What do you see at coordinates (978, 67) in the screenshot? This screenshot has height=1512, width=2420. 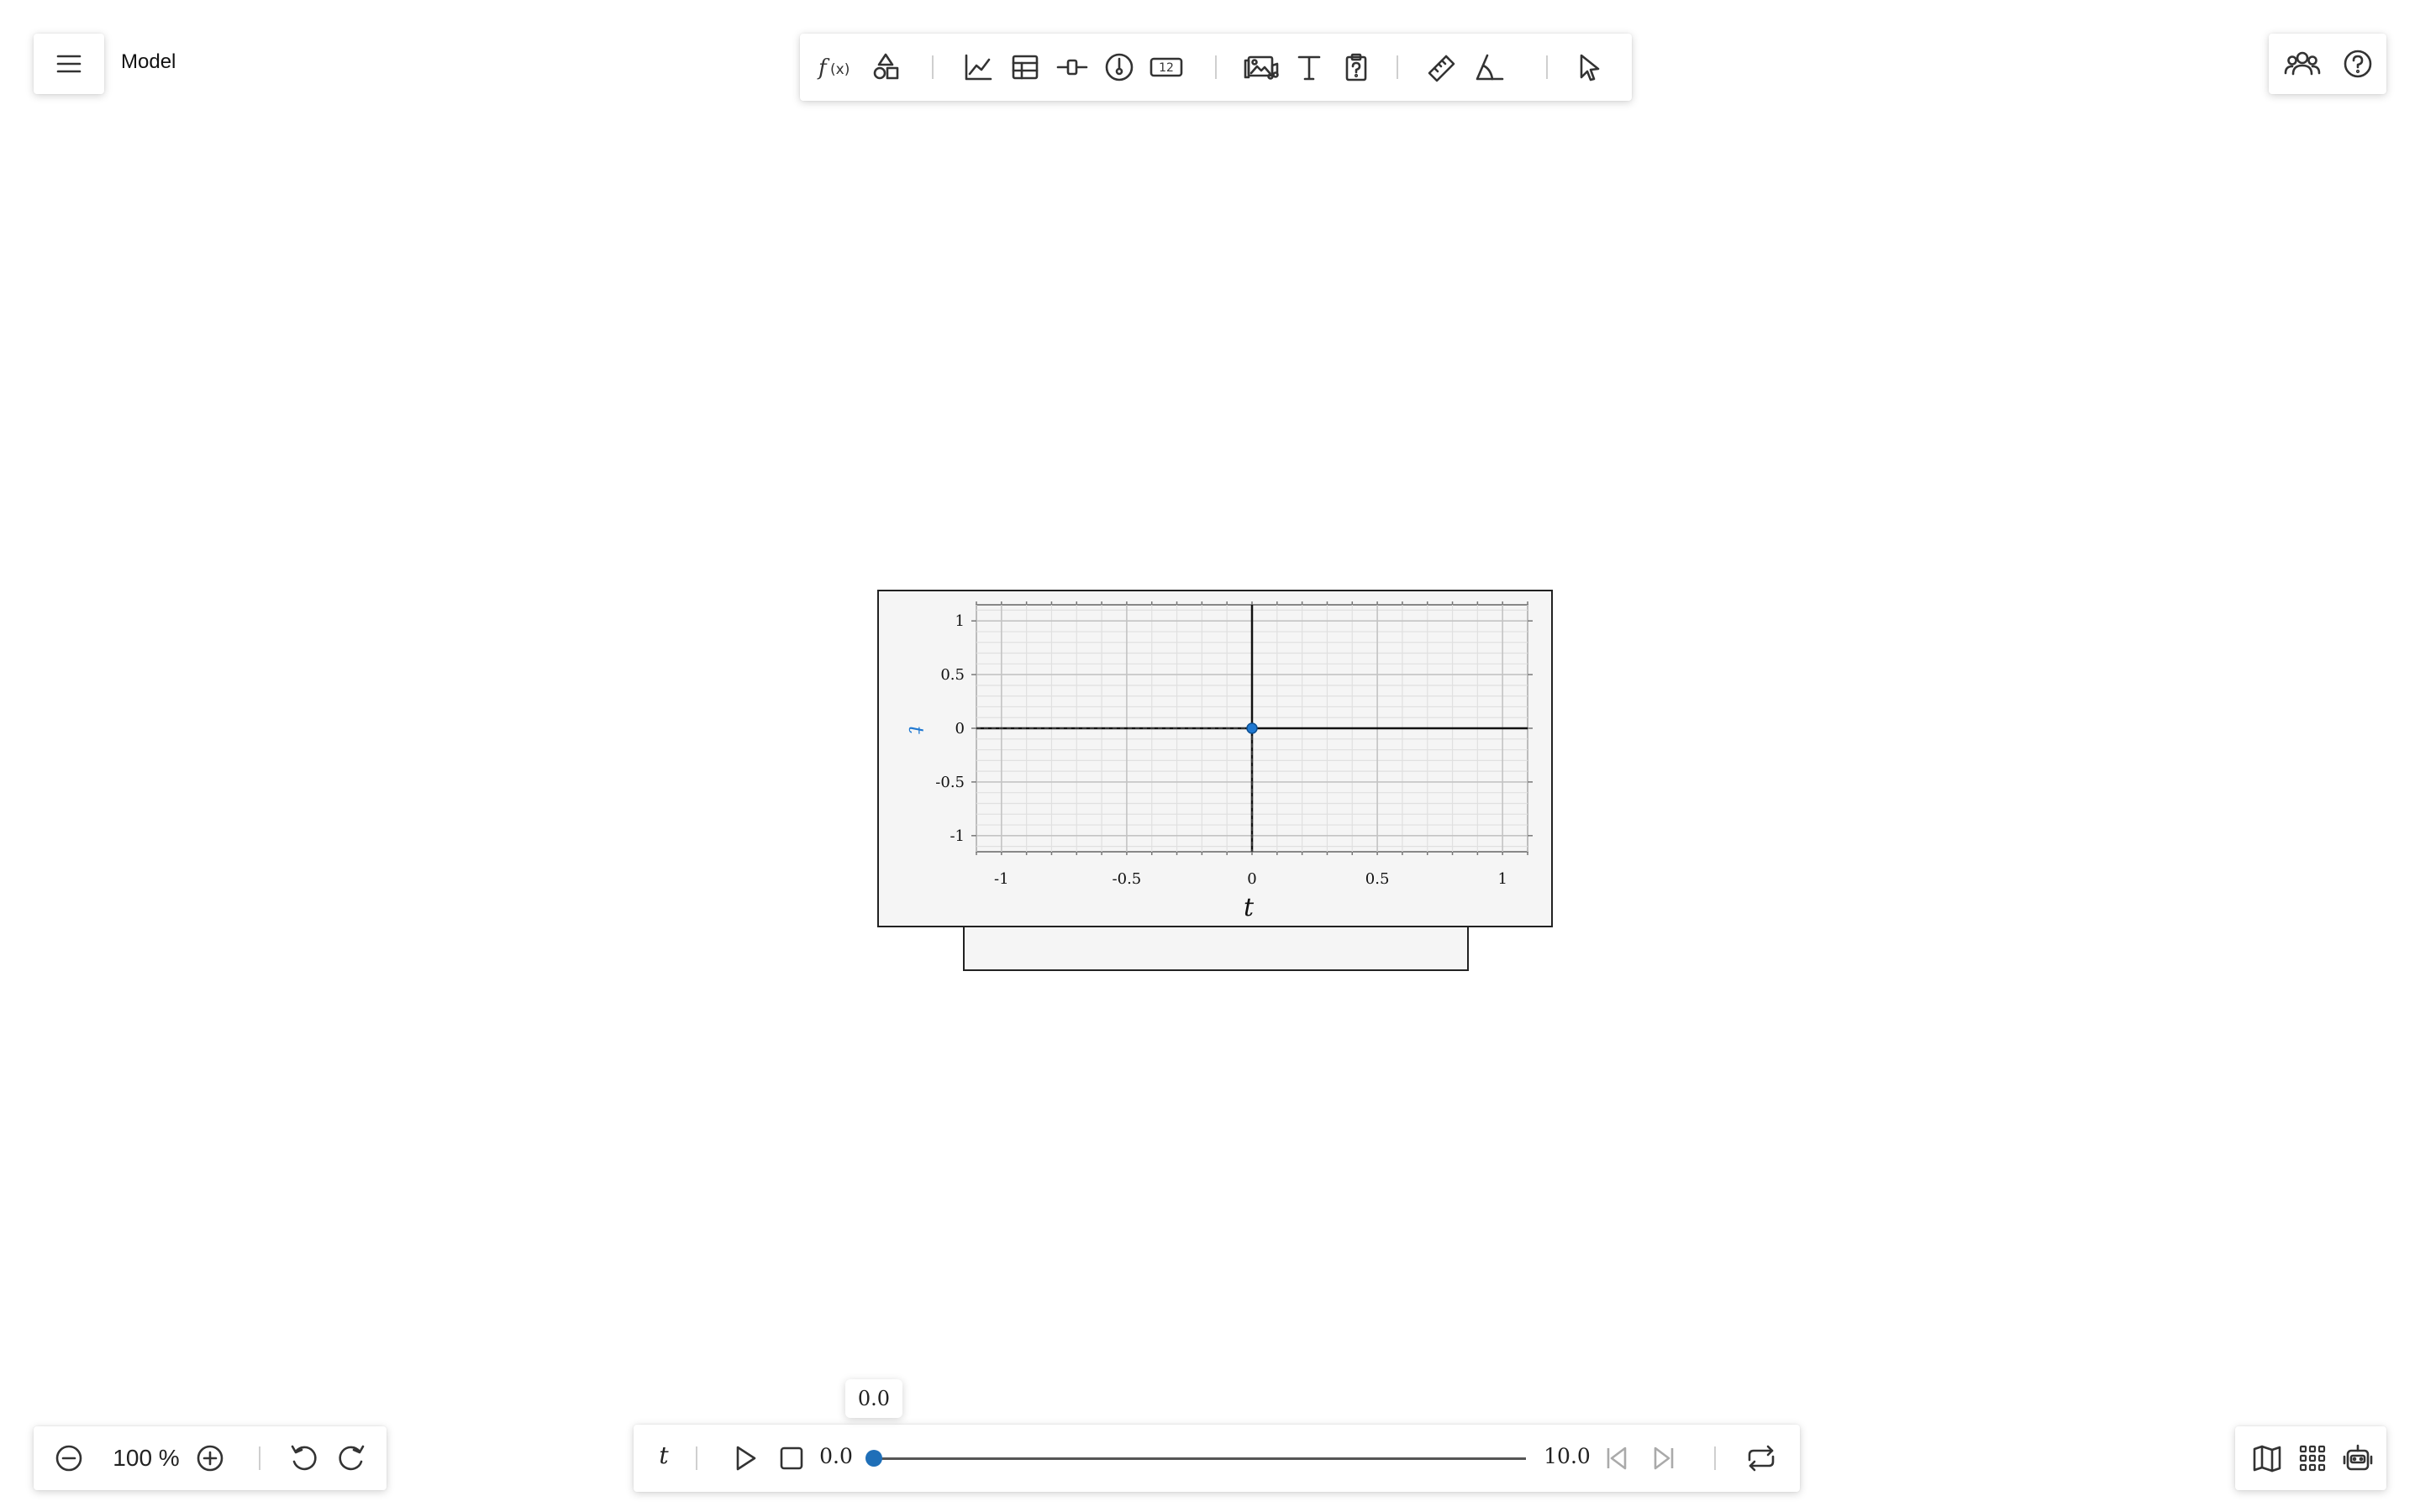 I see `line-graph-icon` at bounding box center [978, 67].